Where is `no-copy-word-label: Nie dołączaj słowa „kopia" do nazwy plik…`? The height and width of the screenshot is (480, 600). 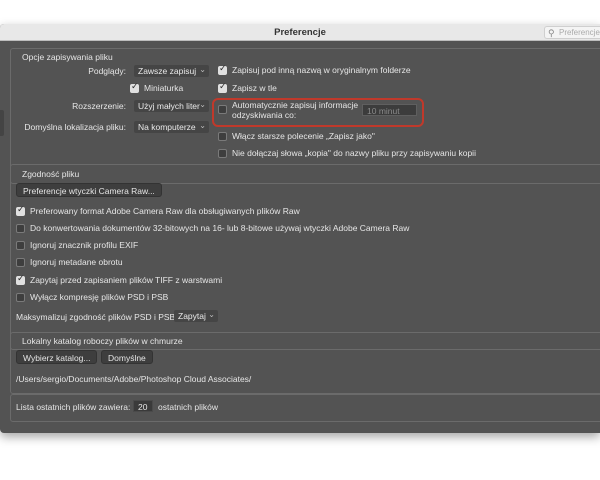 no-copy-word-label: Nie dołączaj słowa „kopia" do nazwy plik… is located at coordinates (354, 153).